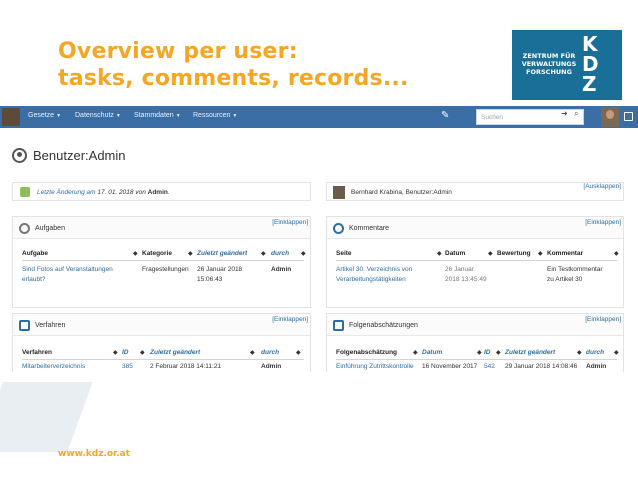 The width and height of the screenshot is (638, 479). I want to click on nav-stammdaten: Stammdaten ▼, so click(157, 115).